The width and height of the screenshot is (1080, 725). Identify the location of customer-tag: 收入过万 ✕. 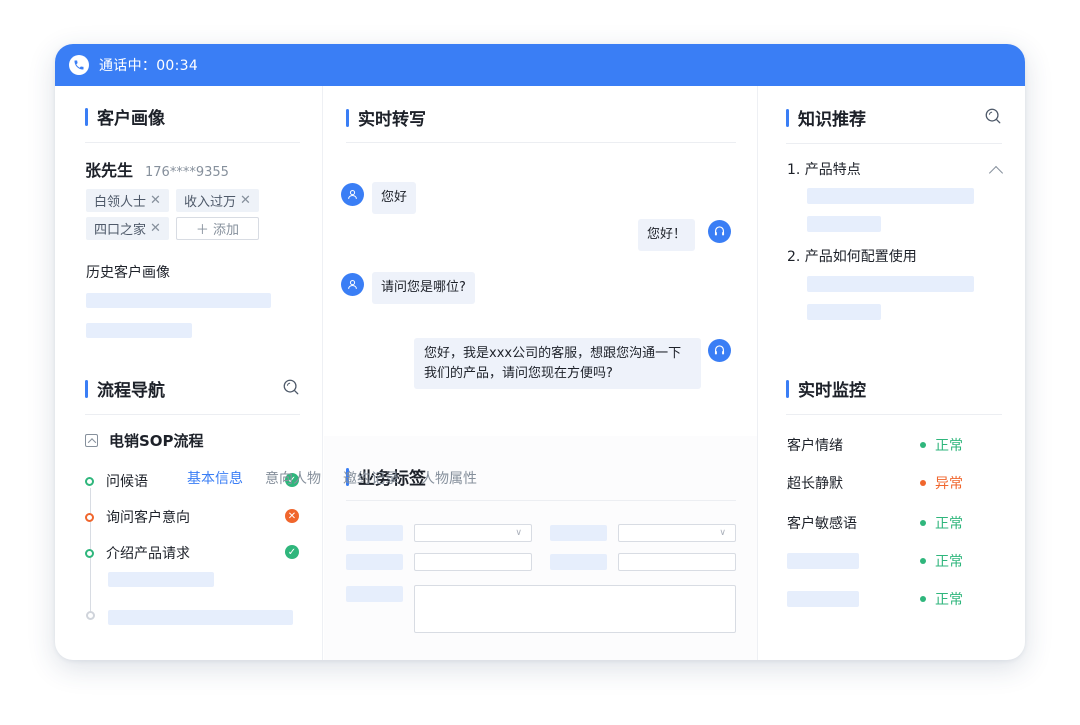
(217, 200).